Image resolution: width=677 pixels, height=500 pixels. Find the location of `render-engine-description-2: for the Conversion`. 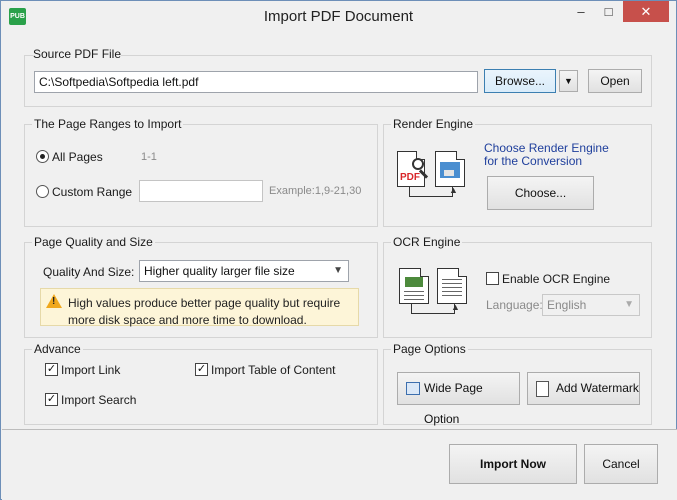

render-engine-description-2: for the Conversion is located at coordinates (533, 161).